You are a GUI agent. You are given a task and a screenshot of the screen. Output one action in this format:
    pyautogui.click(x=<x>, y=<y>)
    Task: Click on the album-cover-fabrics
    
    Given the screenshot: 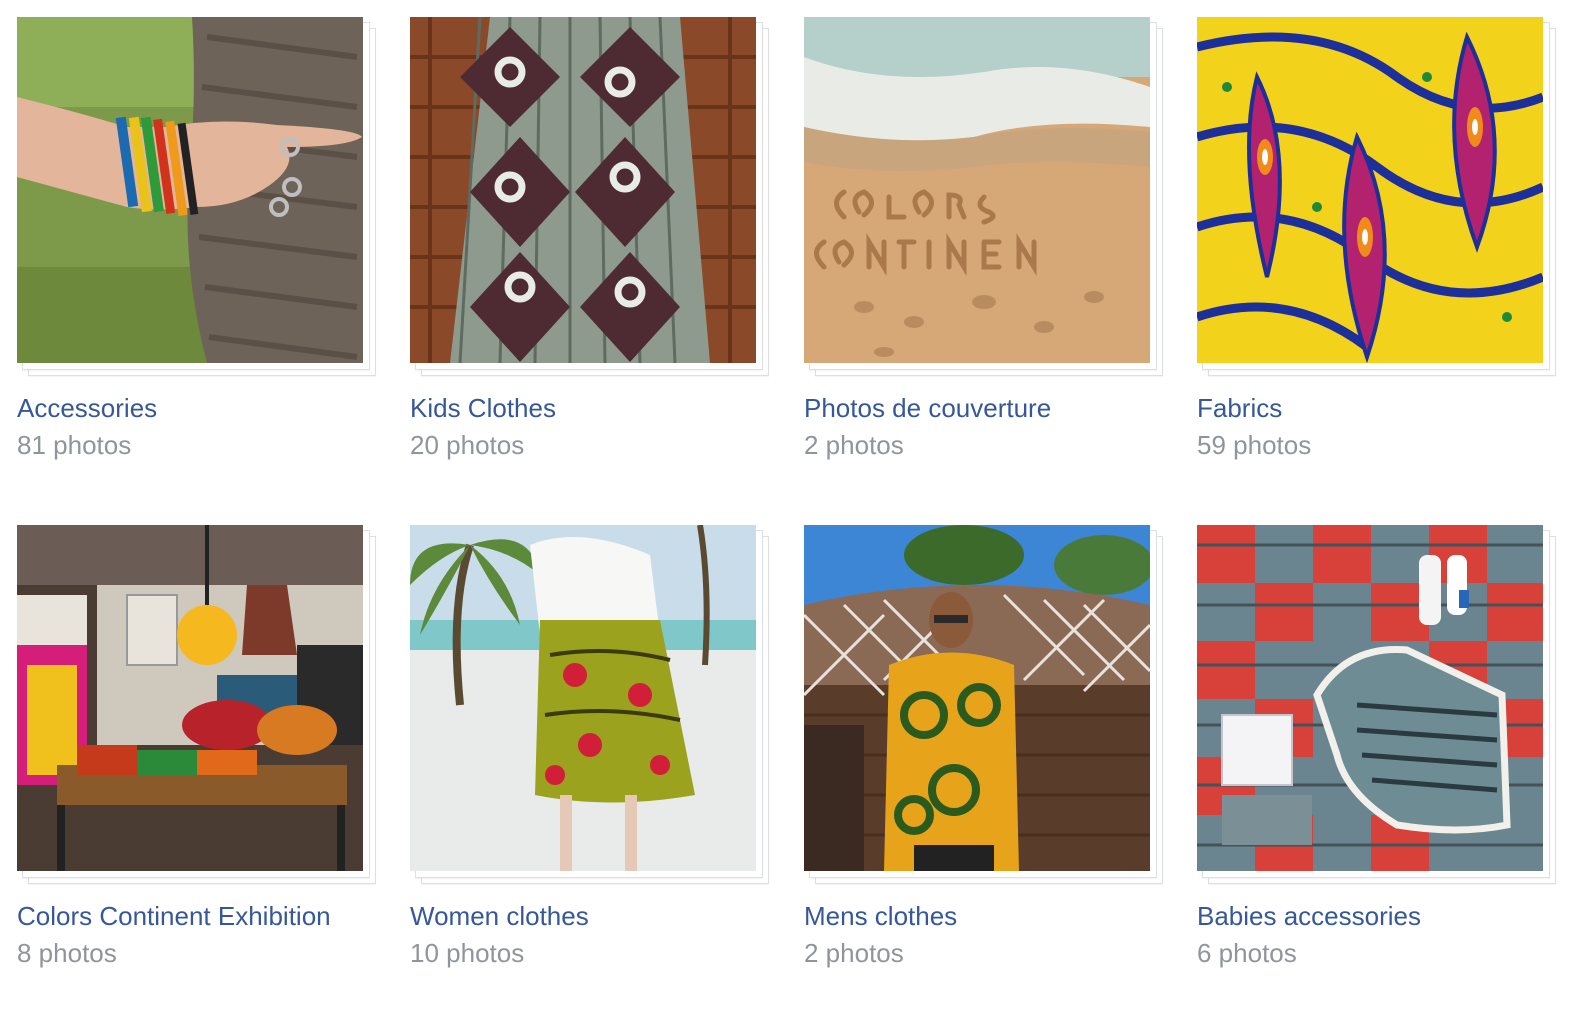 What is the action you would take?
    pyautogui.click(x=1370, y=190)
    